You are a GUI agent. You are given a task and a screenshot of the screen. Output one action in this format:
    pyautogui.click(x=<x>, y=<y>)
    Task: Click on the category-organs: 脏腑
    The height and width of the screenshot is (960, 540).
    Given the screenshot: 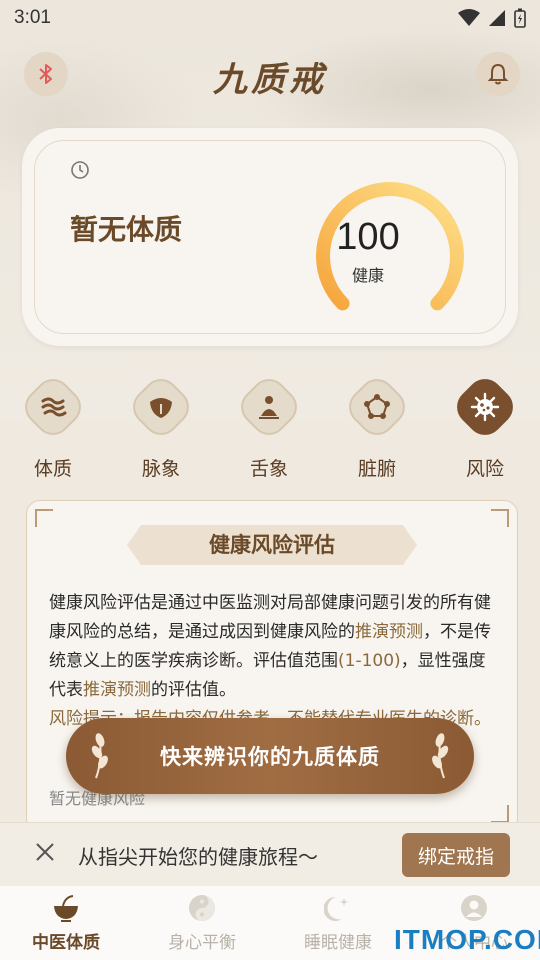 What is the action you would take?
    pyautogui.click(x=377, y=425)
    